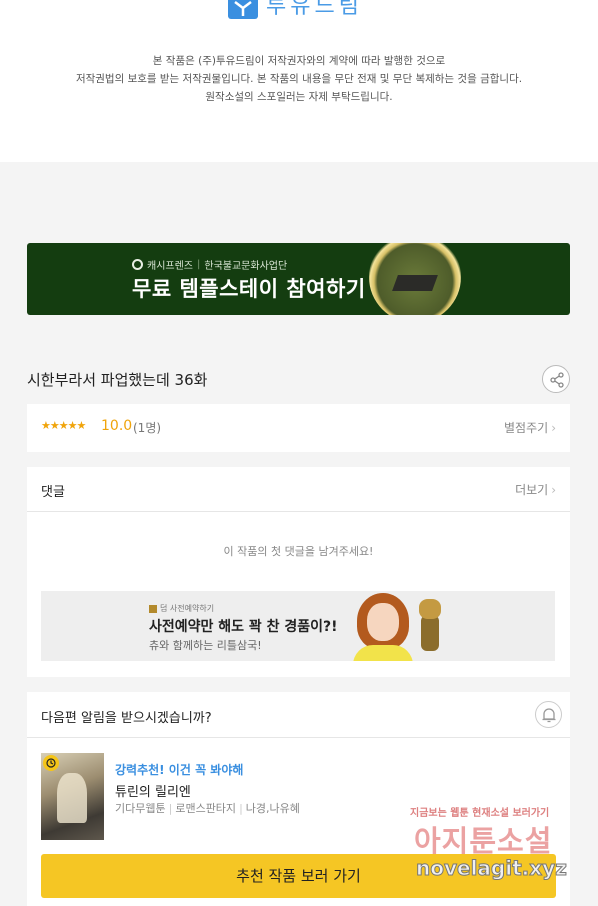 The height and width of the screenshot is (906, 598). What do you see at coordinates (272, 808) in the screenshot?
I see `recommended-authors: 나경,나유혜` at bounding box center [272, 808].